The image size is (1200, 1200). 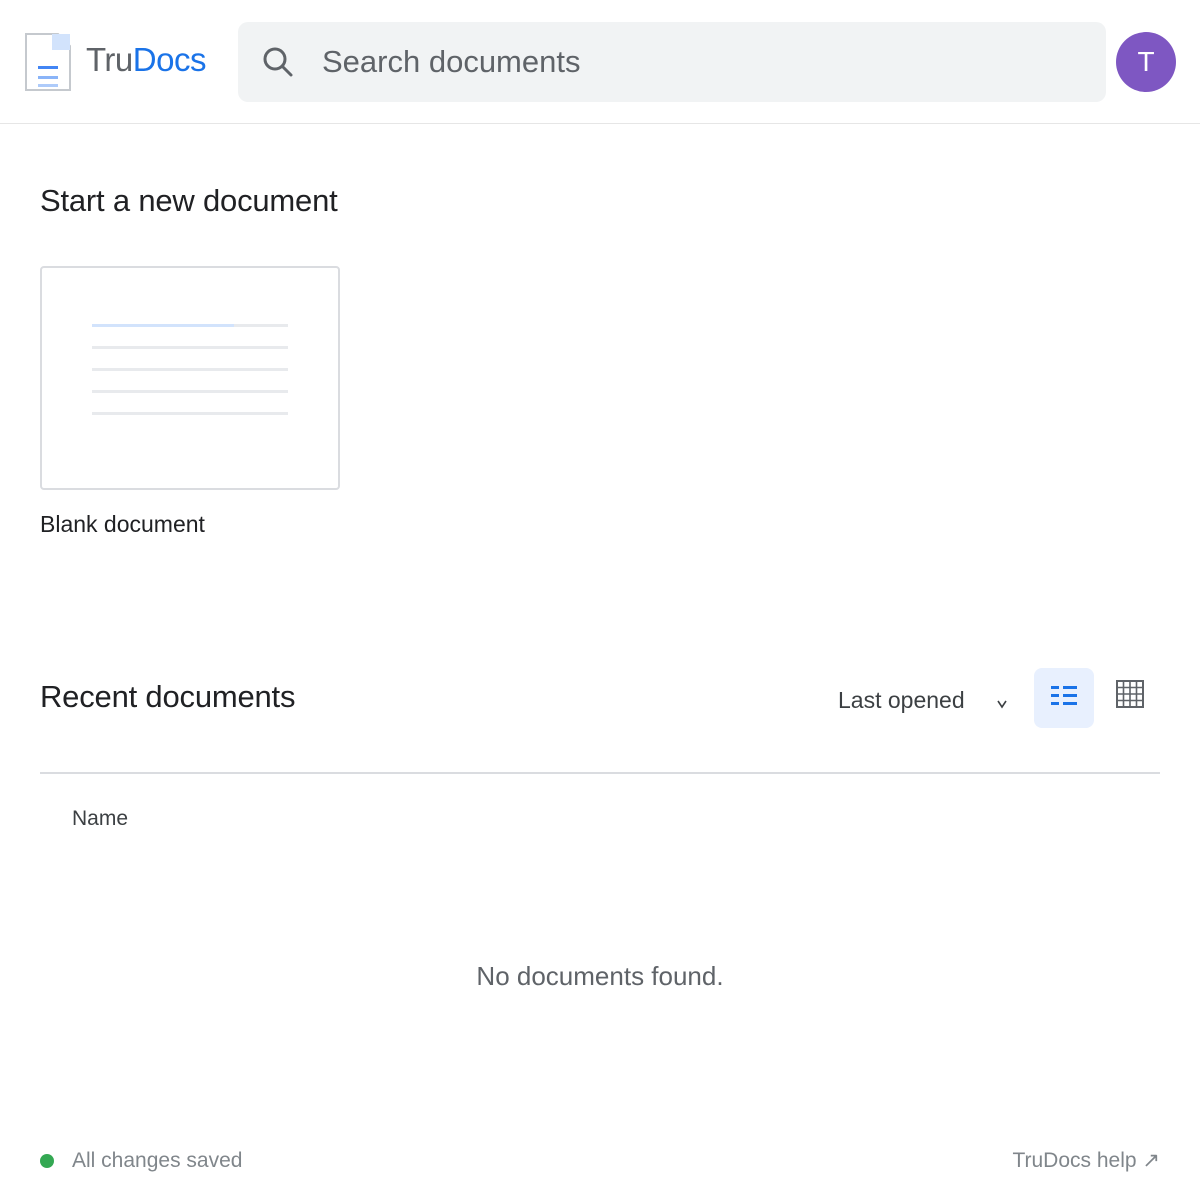 I want to click on empty-state-message: No documents found., so click(x=600, y=976).